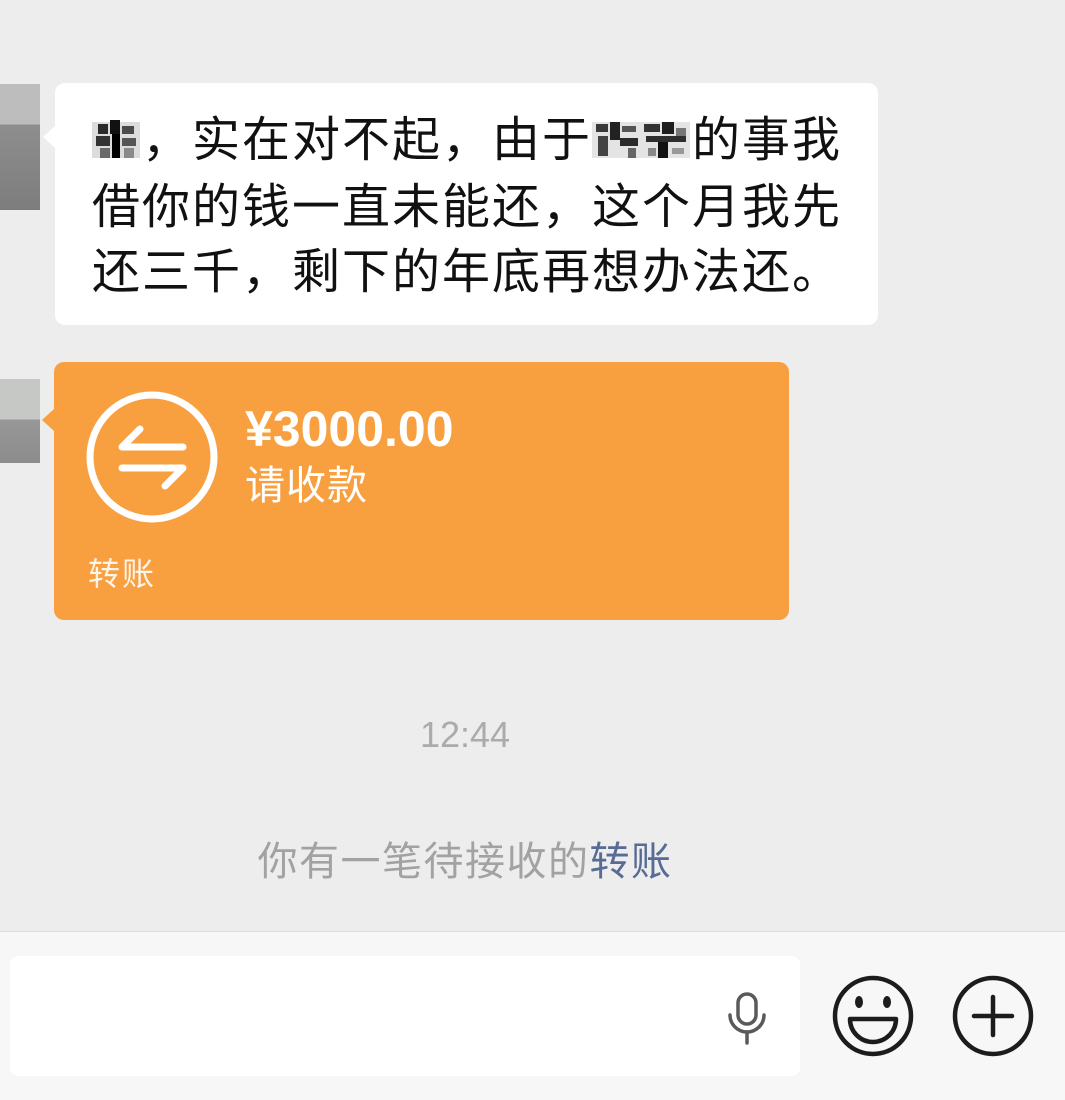 This screenshot has height=1100, width=1065. What do you see at coordinates (873, 1016) in the screenshot?
I see `emoji-icon` at bounding box center [873, 1016].